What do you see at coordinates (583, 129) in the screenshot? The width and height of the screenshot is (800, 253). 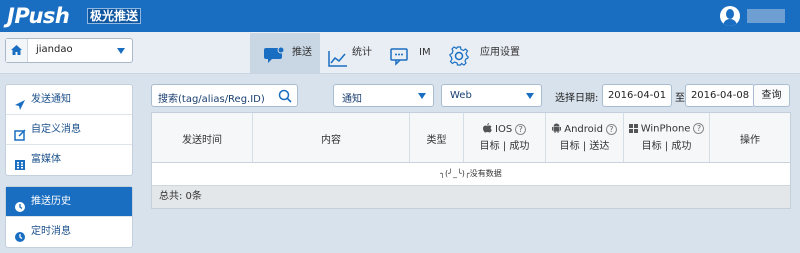 I see `android-label: Android` at bounding box center [583, 129].